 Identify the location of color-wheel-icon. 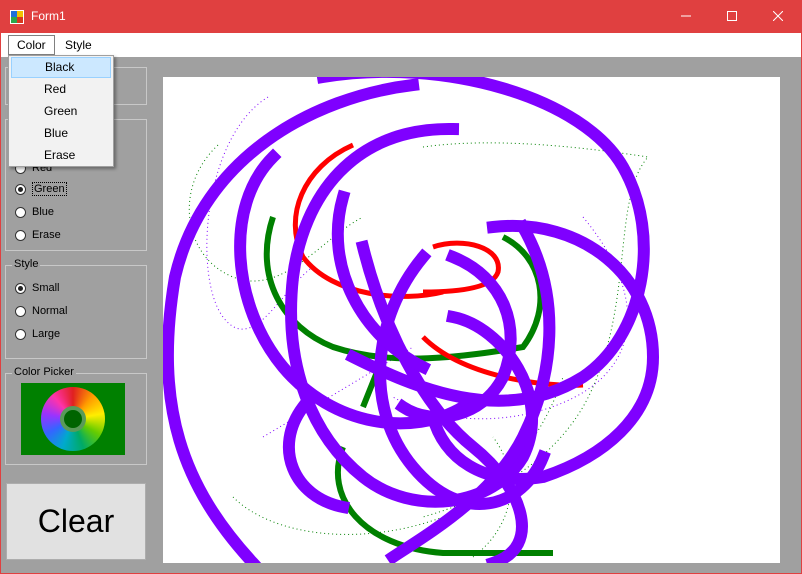
(73, 419).